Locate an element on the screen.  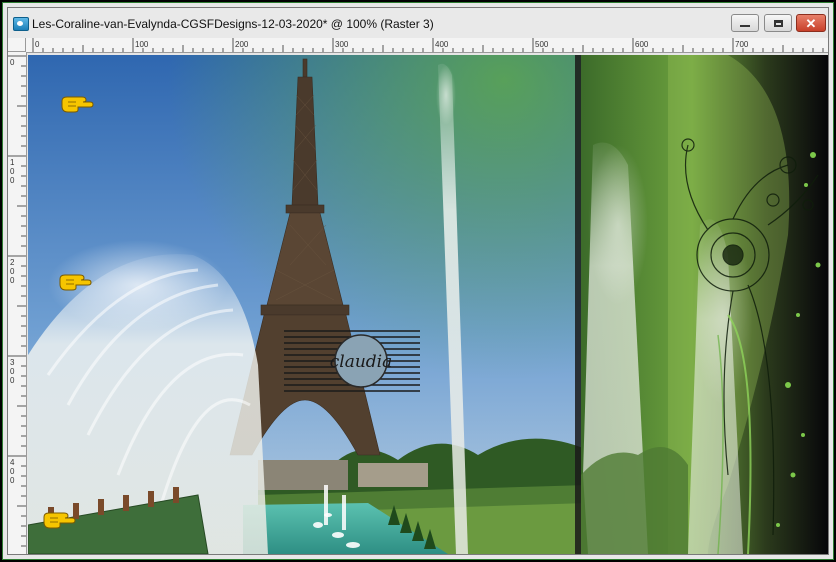
maximize-button is located at coordinates (778, 23).